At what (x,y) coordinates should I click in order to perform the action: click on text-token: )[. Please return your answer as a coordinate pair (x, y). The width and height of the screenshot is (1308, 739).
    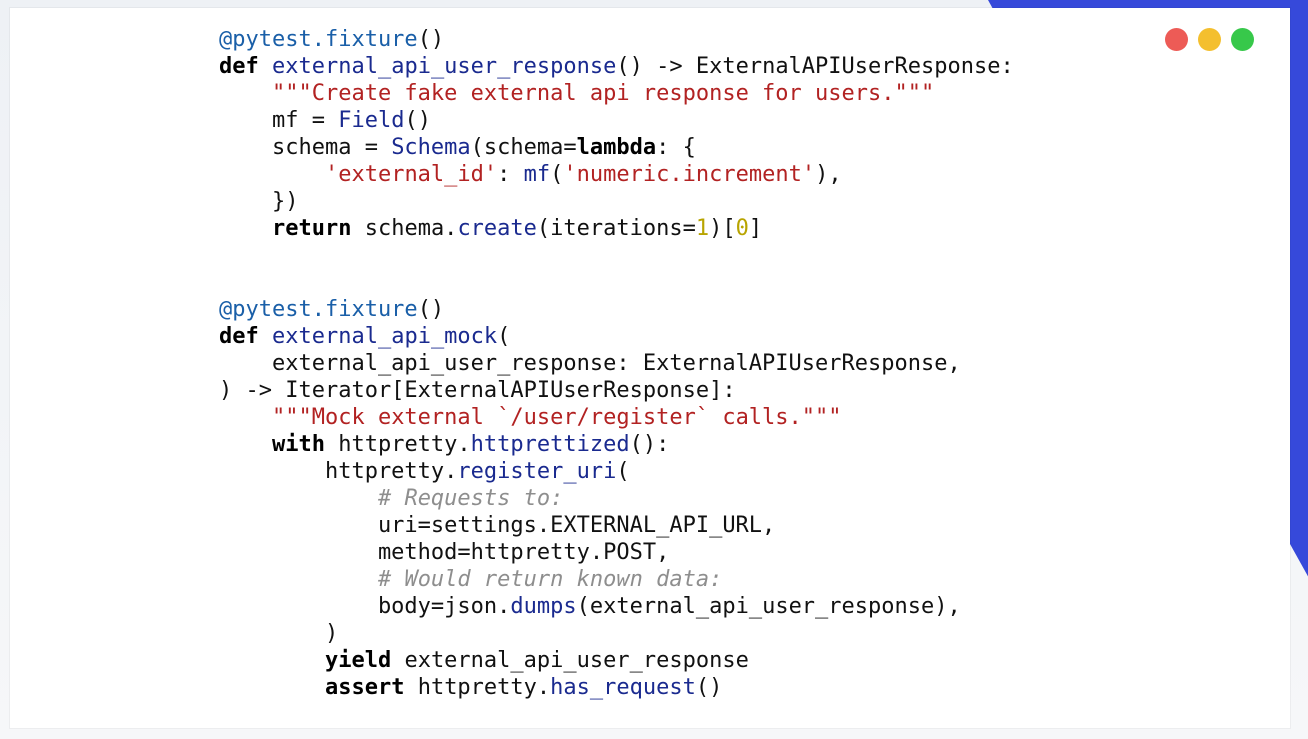
    Looking at the image, I should click on (722, 228).